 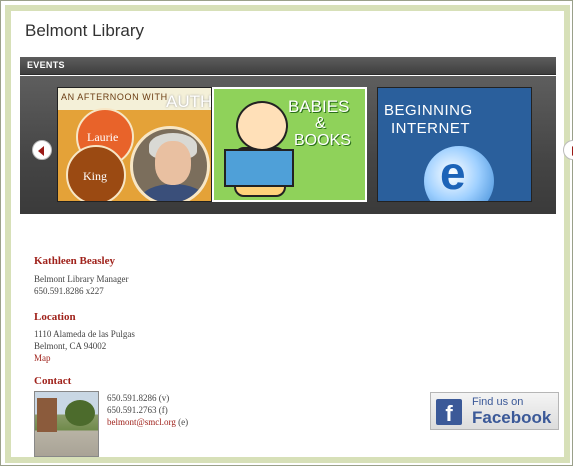 I want to click on contact-fax: 650.591.2763 (f), so click(x=137, y=410).